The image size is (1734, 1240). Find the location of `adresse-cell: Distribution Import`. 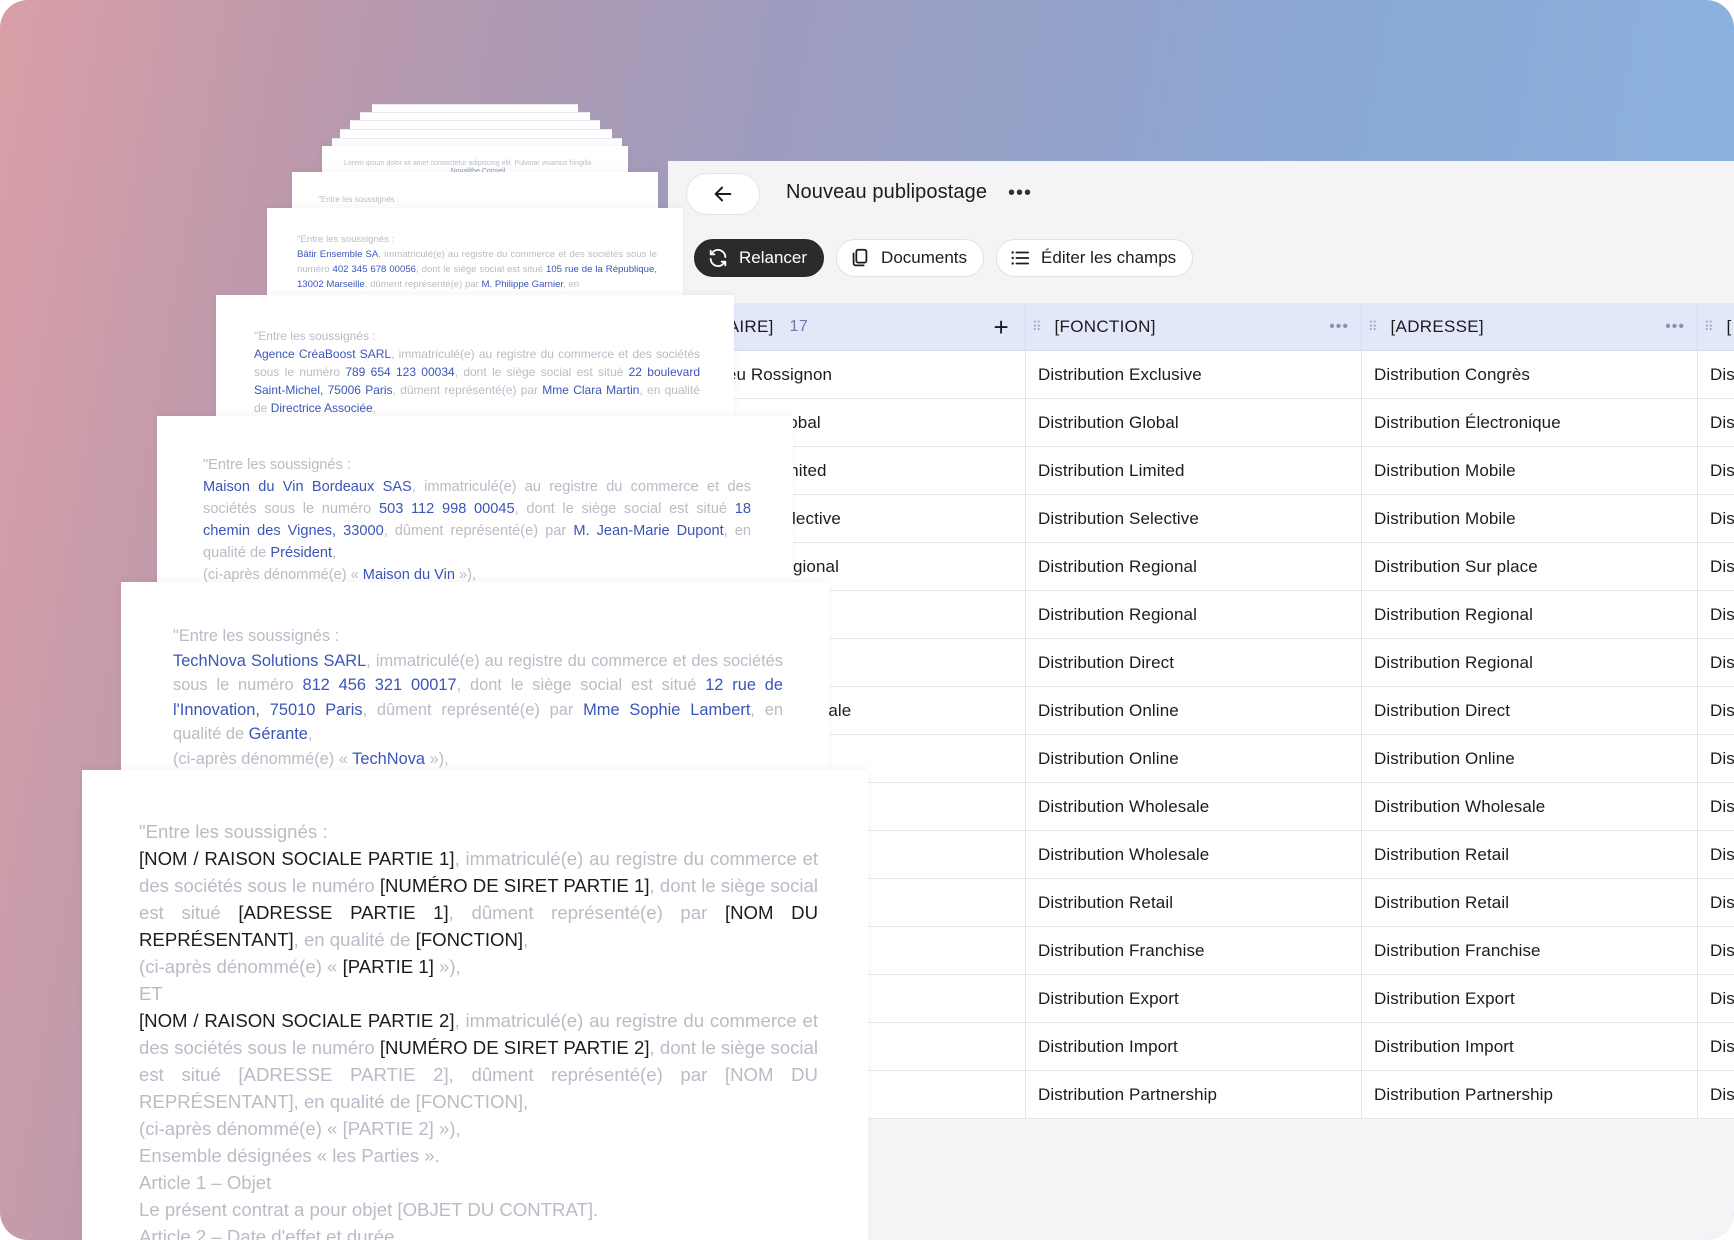

adresse-cell: Distribution Import is located at coordinates (1529, 1047).